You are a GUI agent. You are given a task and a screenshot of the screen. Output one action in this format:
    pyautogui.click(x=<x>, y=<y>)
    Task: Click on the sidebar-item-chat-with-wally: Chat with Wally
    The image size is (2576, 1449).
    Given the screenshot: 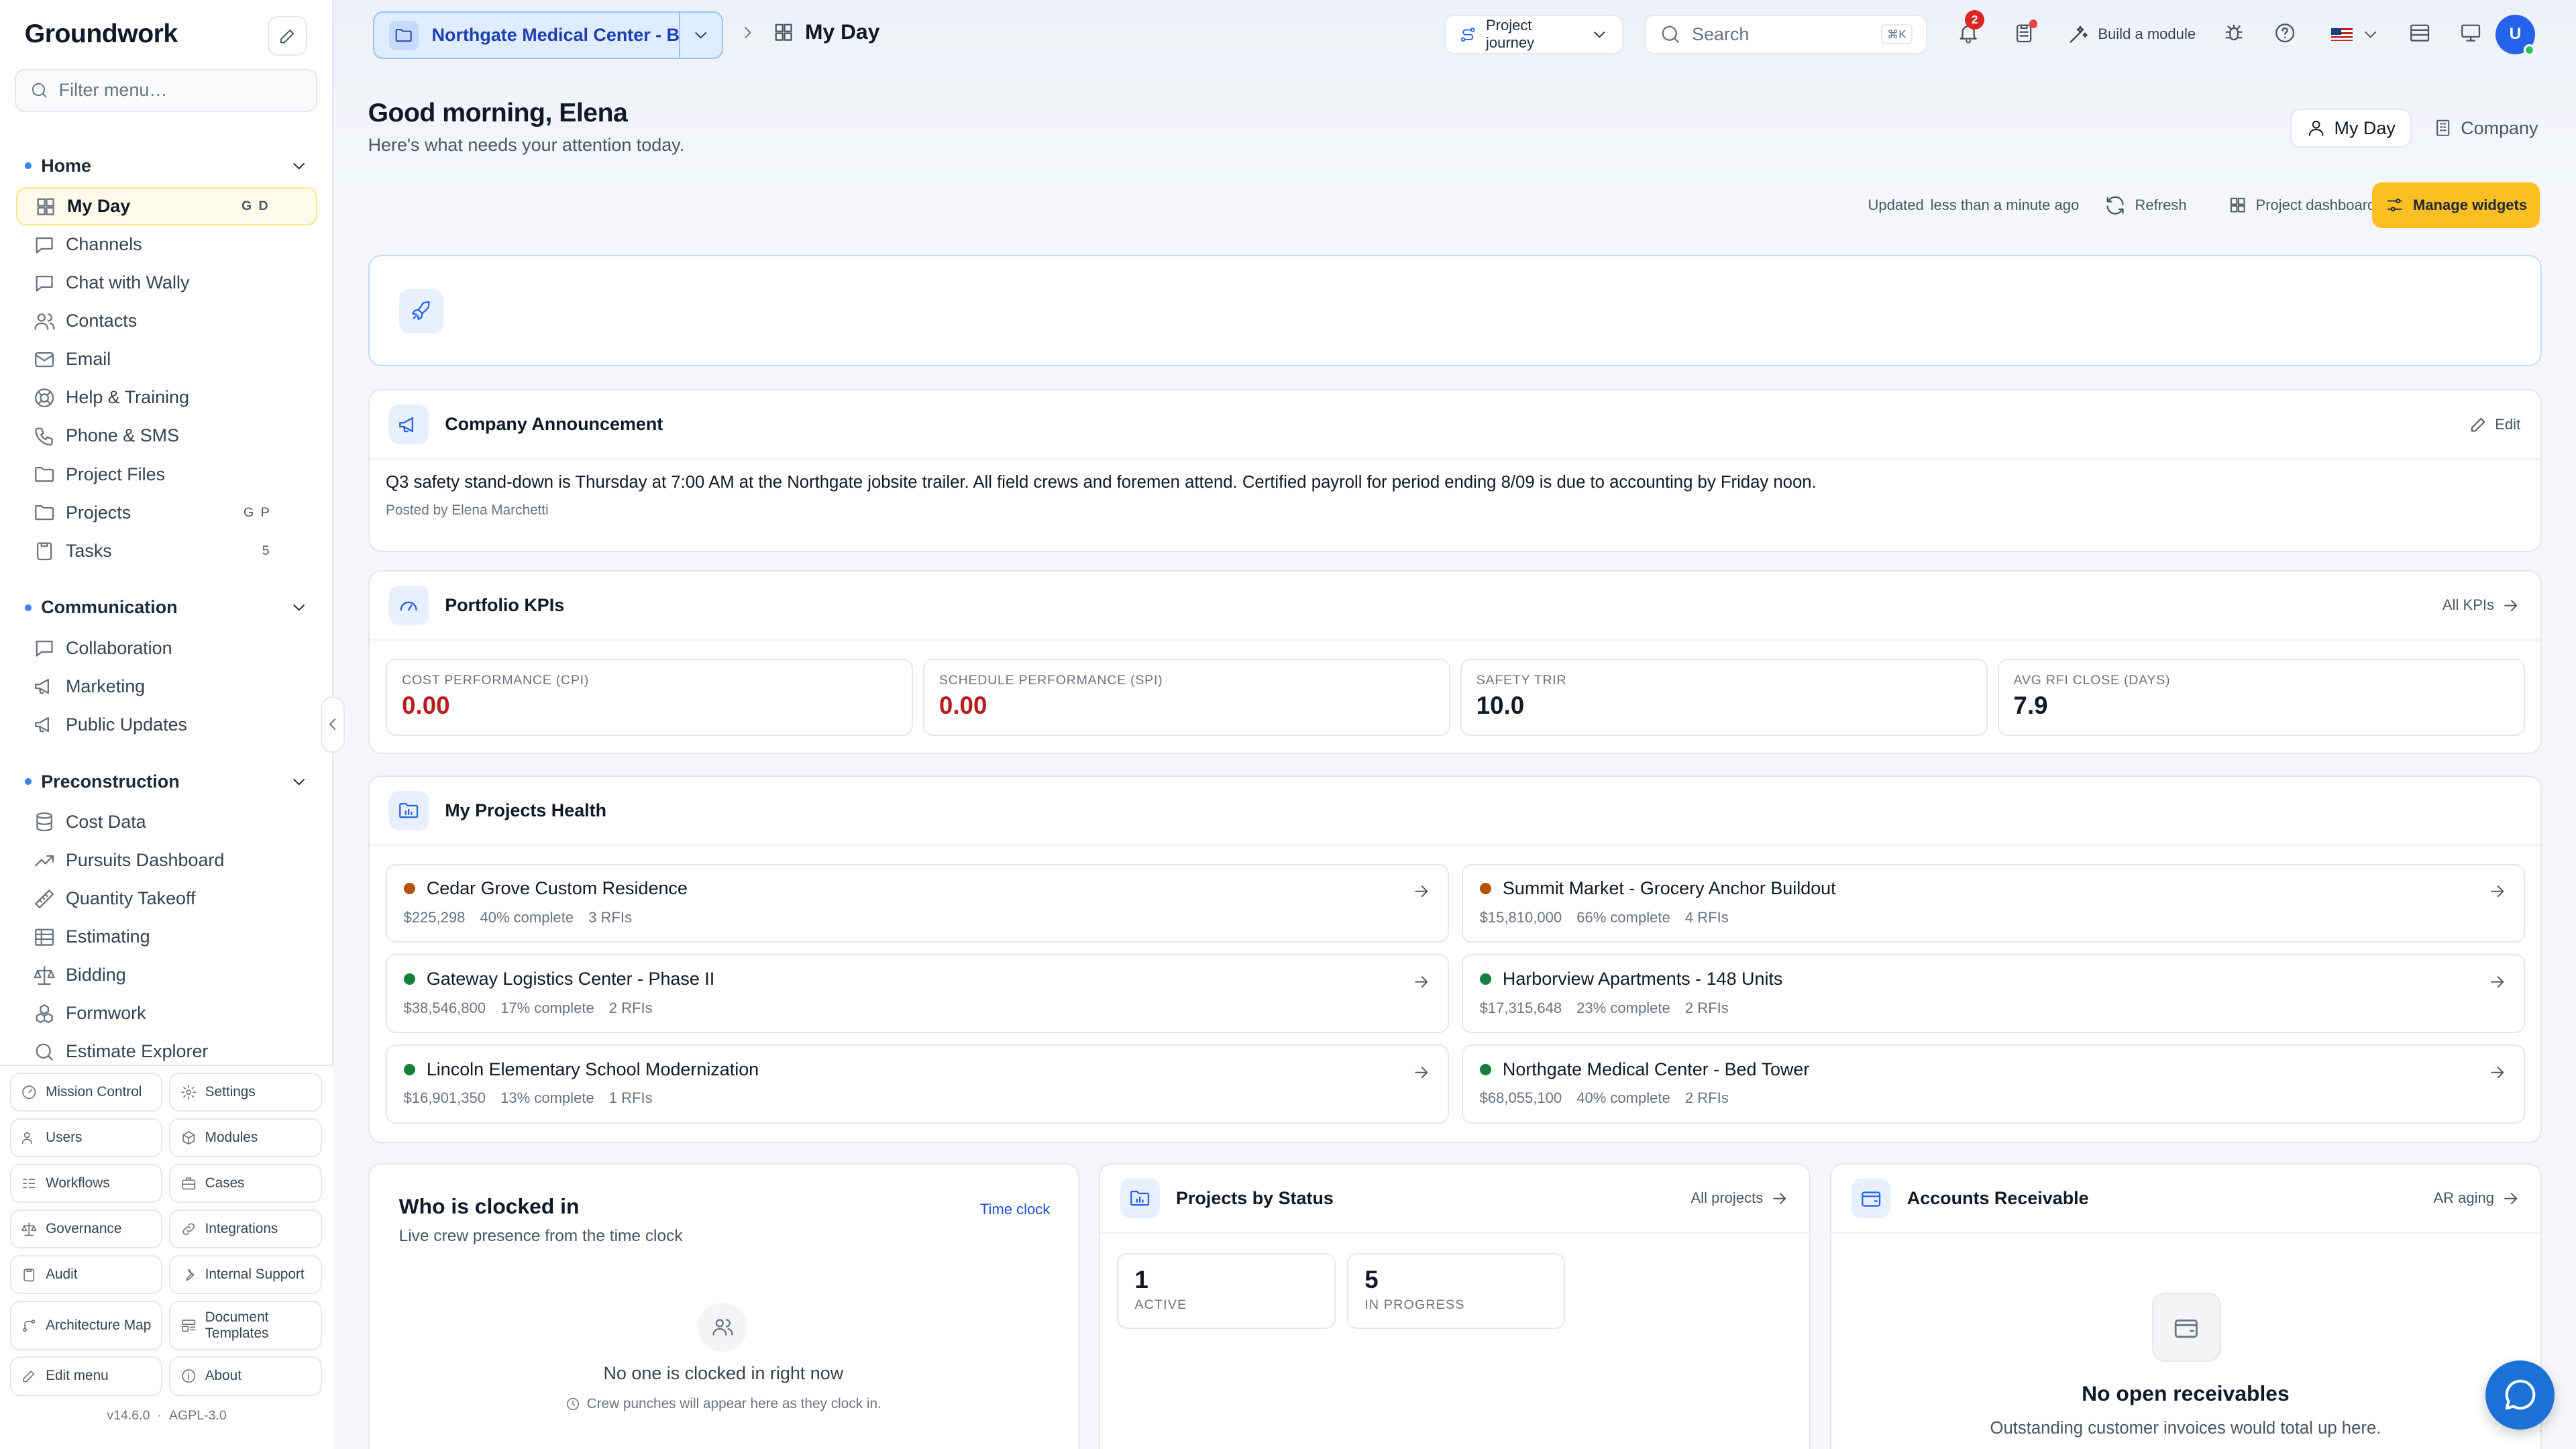 What is the action you would take?
    pyautogui.click(x=166, y=283)
    